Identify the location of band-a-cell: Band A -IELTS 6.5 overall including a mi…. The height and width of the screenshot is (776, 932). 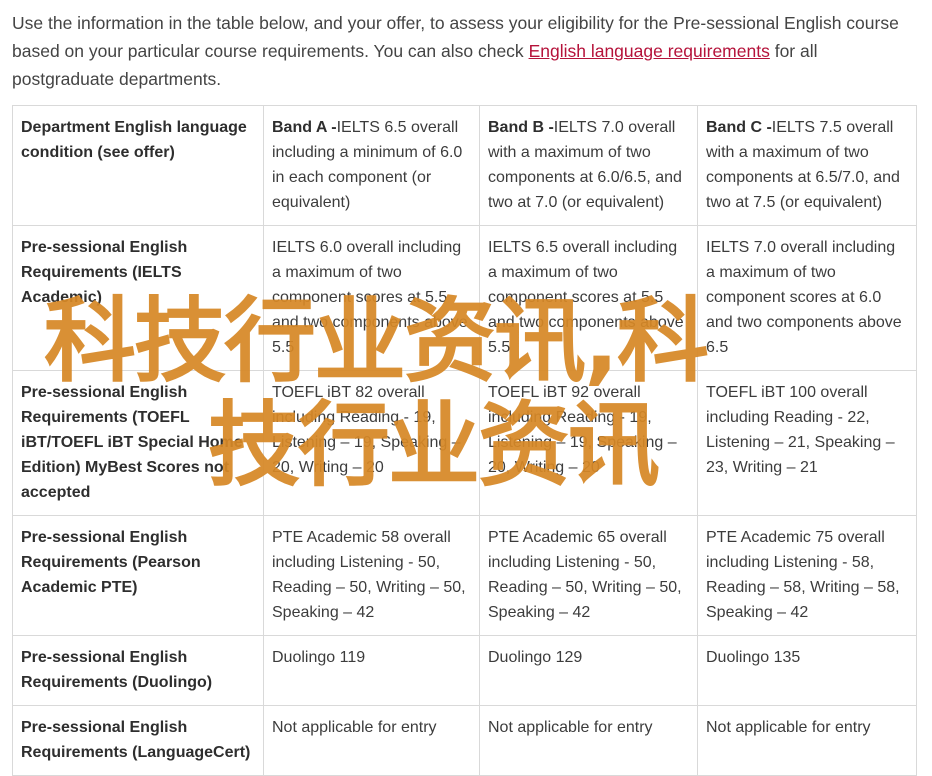
(371, 165).